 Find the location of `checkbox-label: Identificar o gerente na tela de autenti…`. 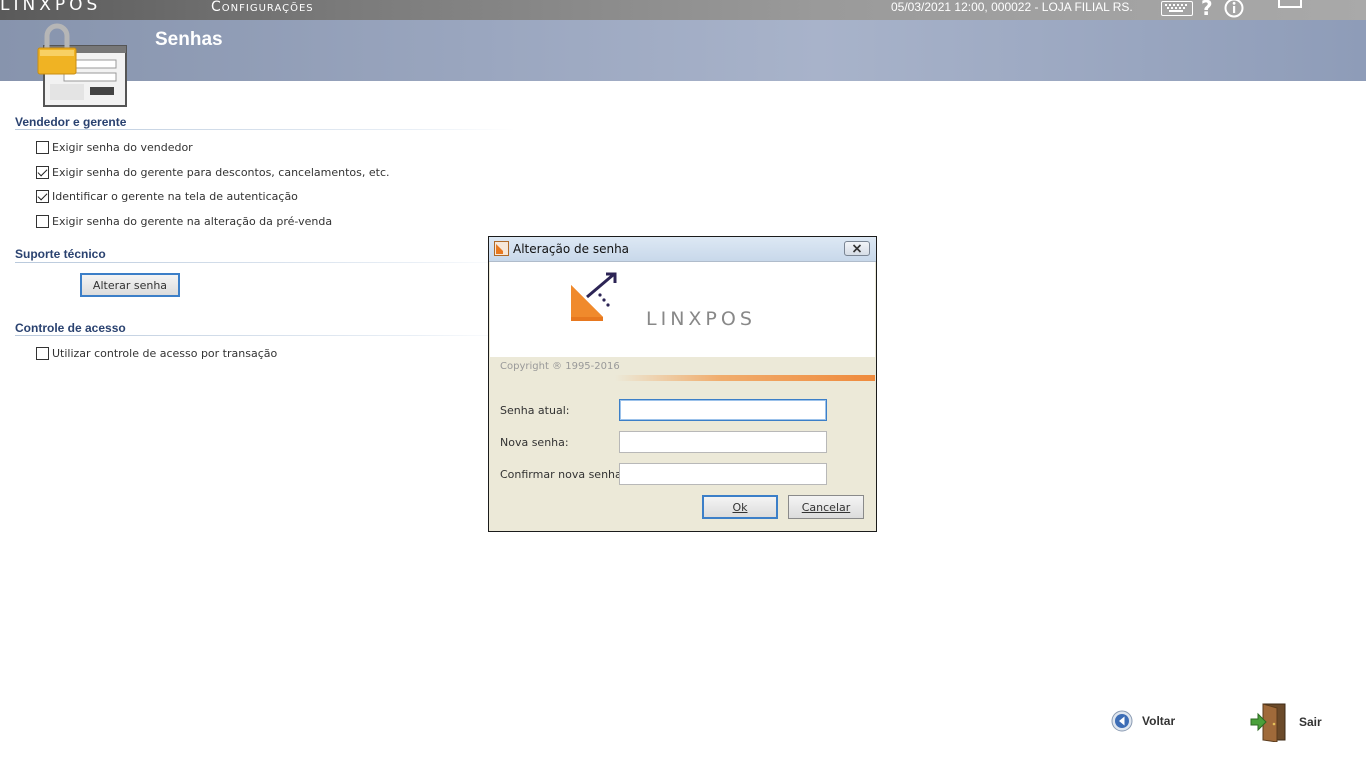

checkbox-label: Identificar o gerente na tela de autenti… is located at coordinates (175, 196).